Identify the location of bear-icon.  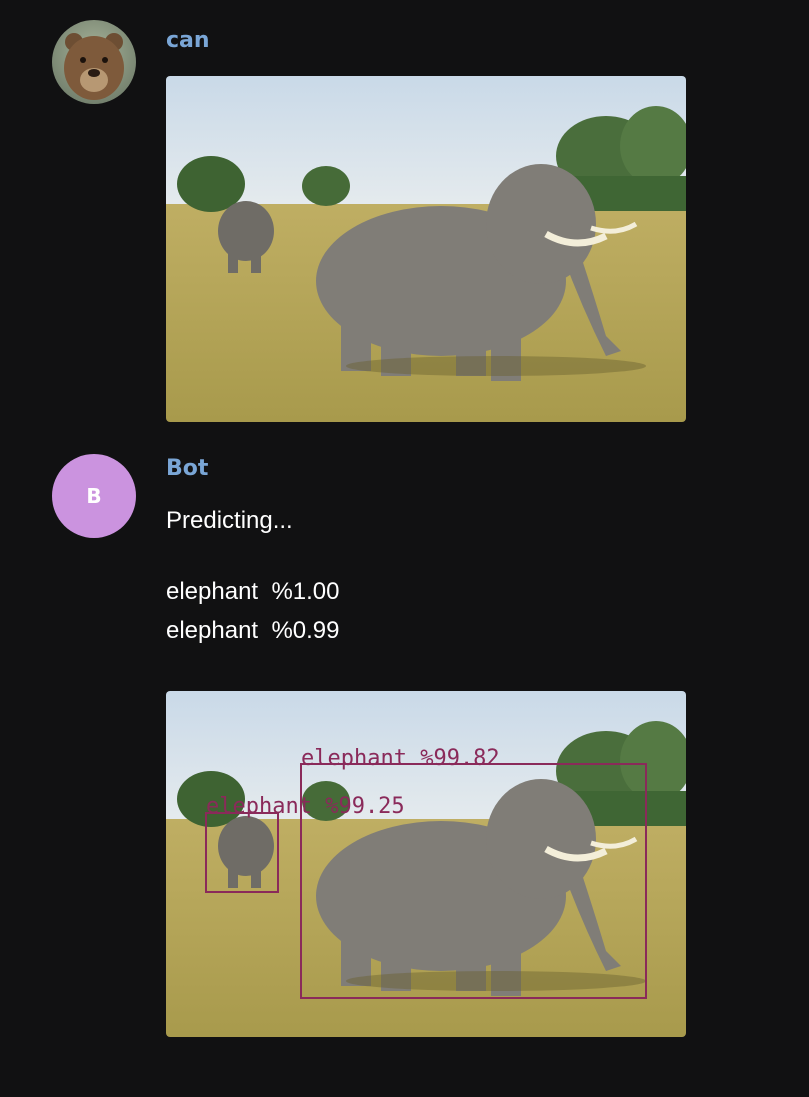
(94, 62).